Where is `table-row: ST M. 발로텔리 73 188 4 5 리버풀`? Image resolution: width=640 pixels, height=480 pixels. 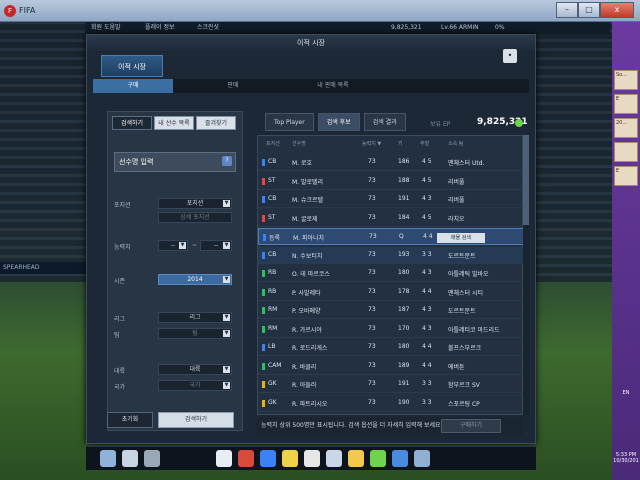 table-row: ST M. 발로텔리 73 188 4 5 리버풀 is located at coordinates (391, 181).